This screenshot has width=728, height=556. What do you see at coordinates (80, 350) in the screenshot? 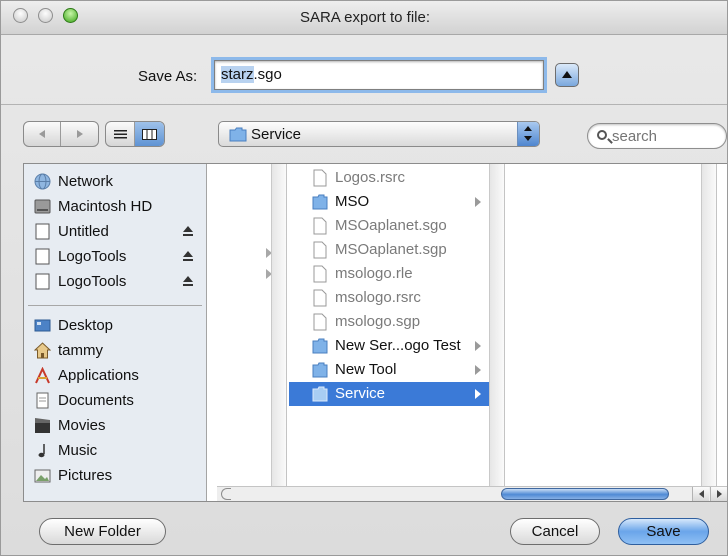
I see `sidebar-item-label: tammy` at bounding box center [80, 350].